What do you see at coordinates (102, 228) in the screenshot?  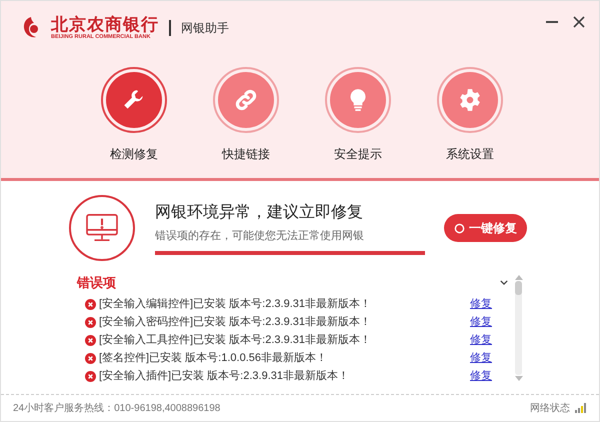 I see `warning-monitor-icon` at bounding box center [102, 228].